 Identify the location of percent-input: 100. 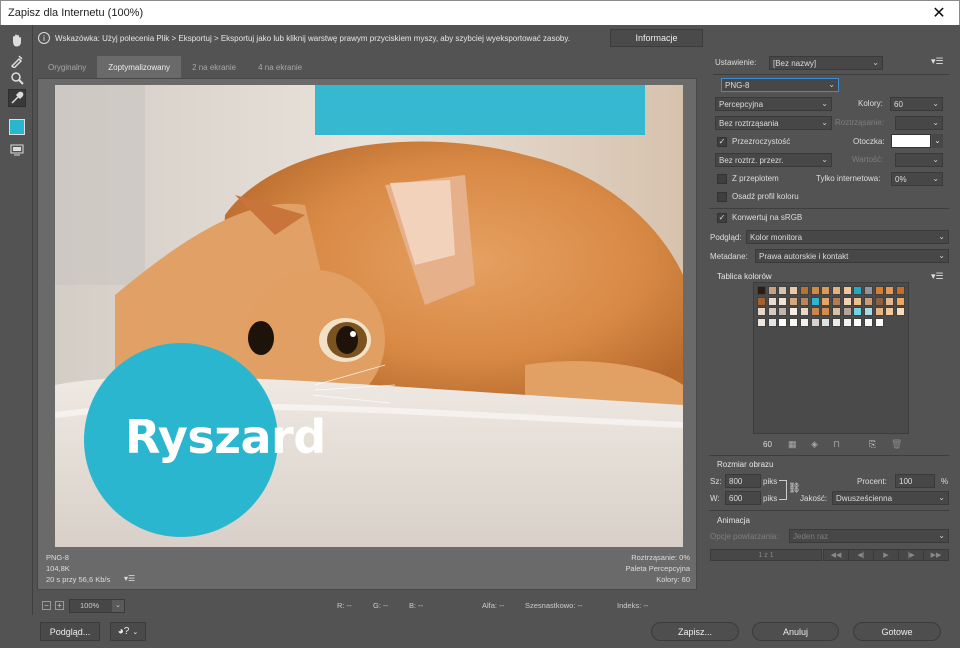
(915, 481).